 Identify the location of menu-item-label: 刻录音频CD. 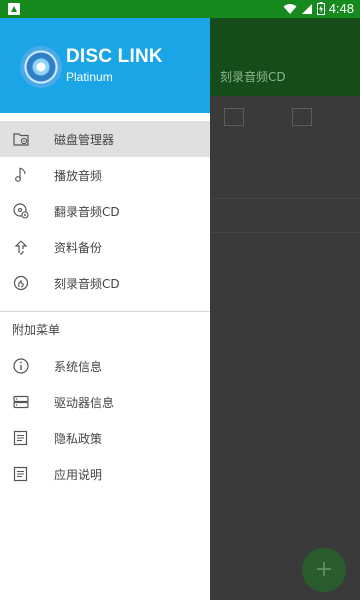
(87, 283).